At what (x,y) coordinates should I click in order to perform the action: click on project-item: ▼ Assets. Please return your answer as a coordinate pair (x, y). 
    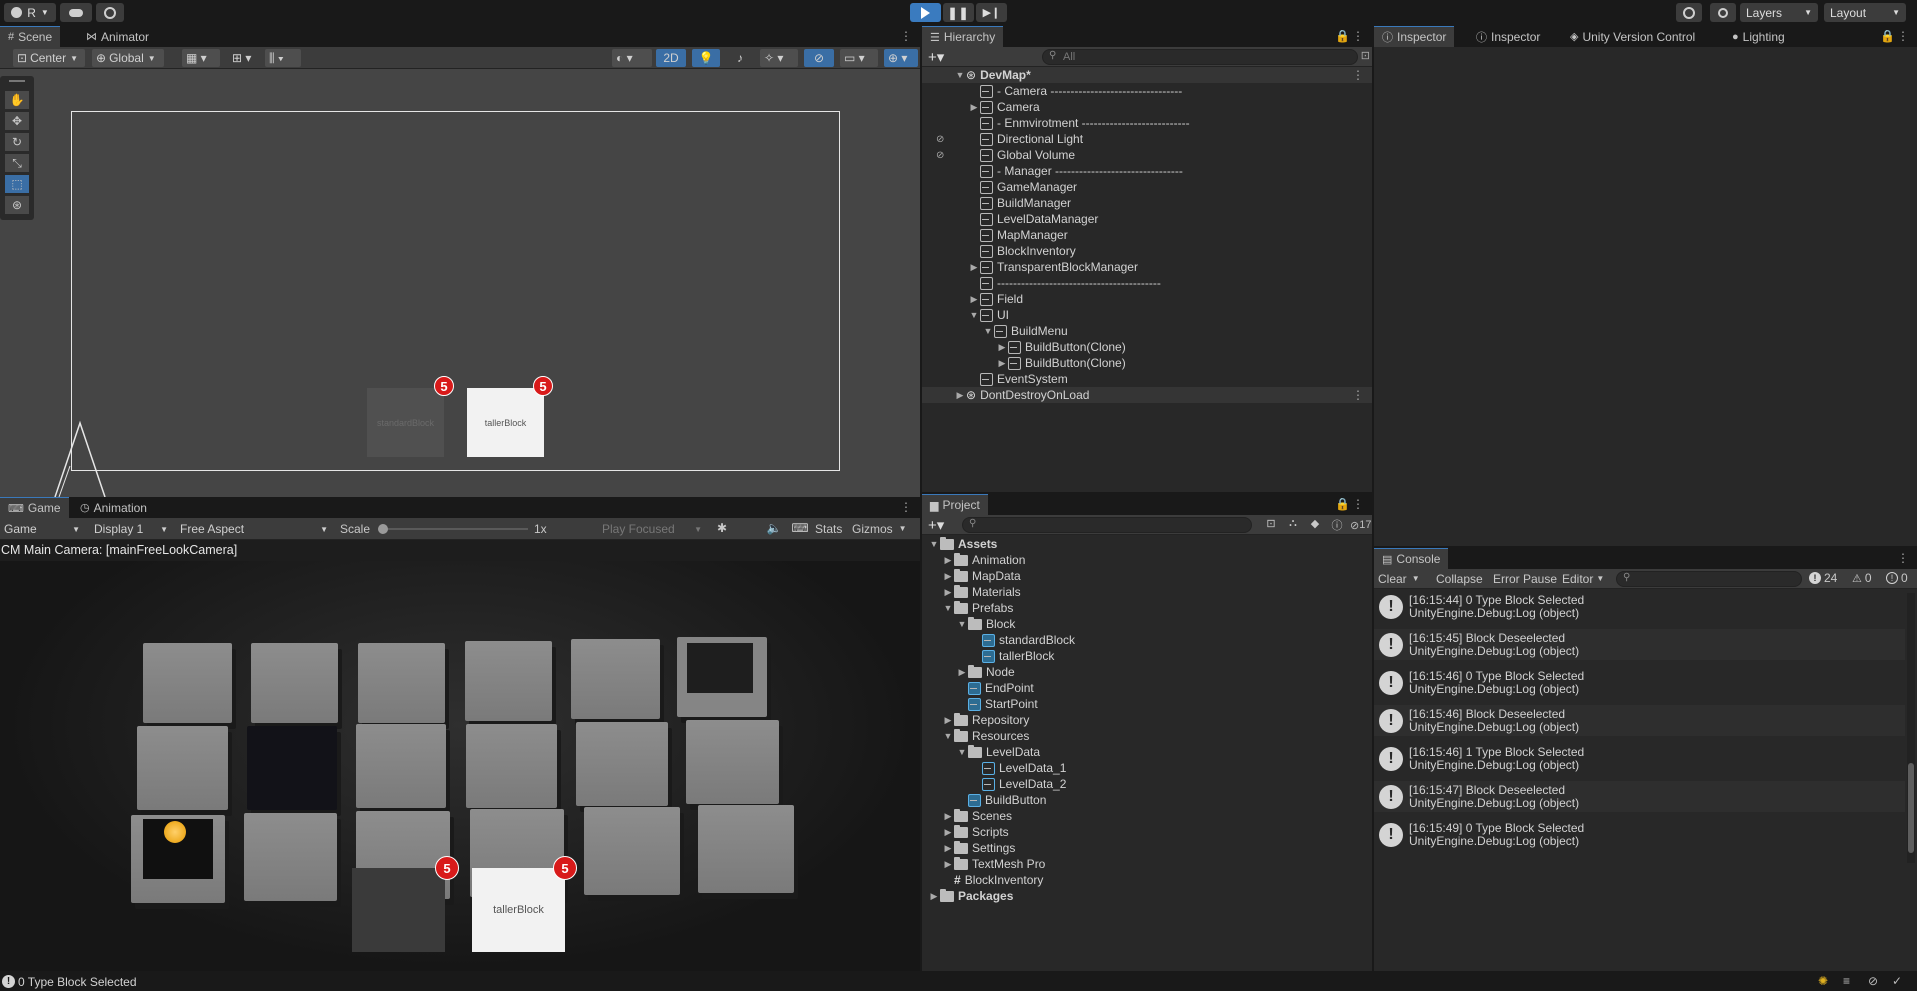
    Looking at the image, I should click on (1147, 544).